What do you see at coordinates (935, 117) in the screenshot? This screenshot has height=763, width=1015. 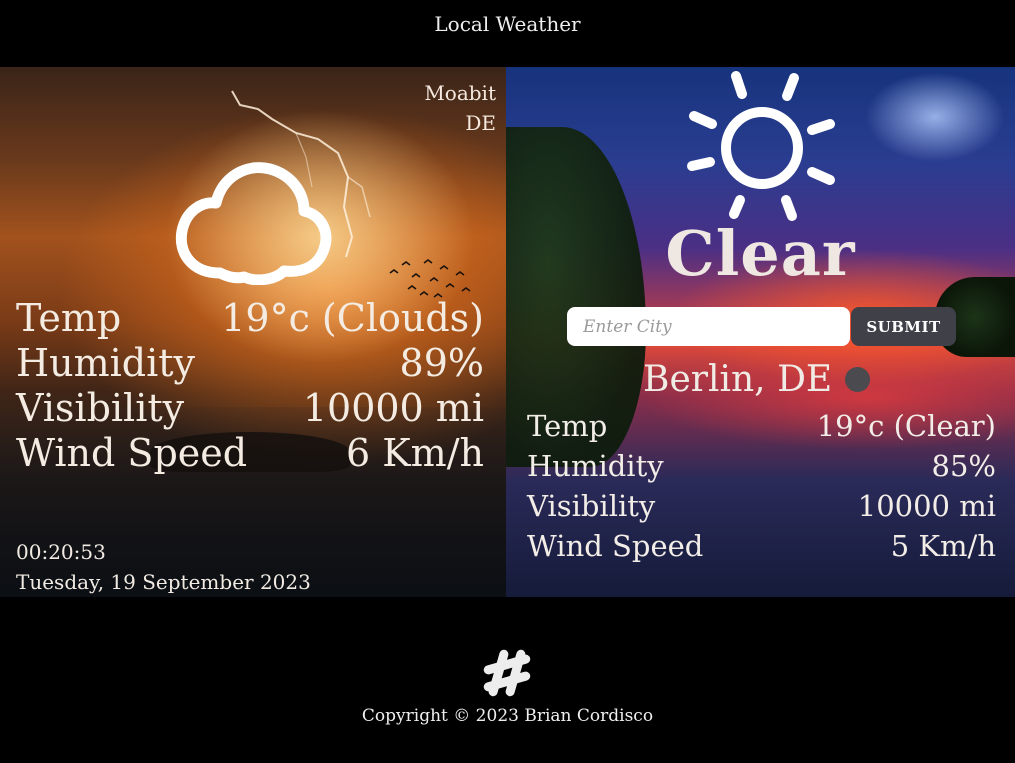 I see `cloud-background` at bounding box center [935, 117].